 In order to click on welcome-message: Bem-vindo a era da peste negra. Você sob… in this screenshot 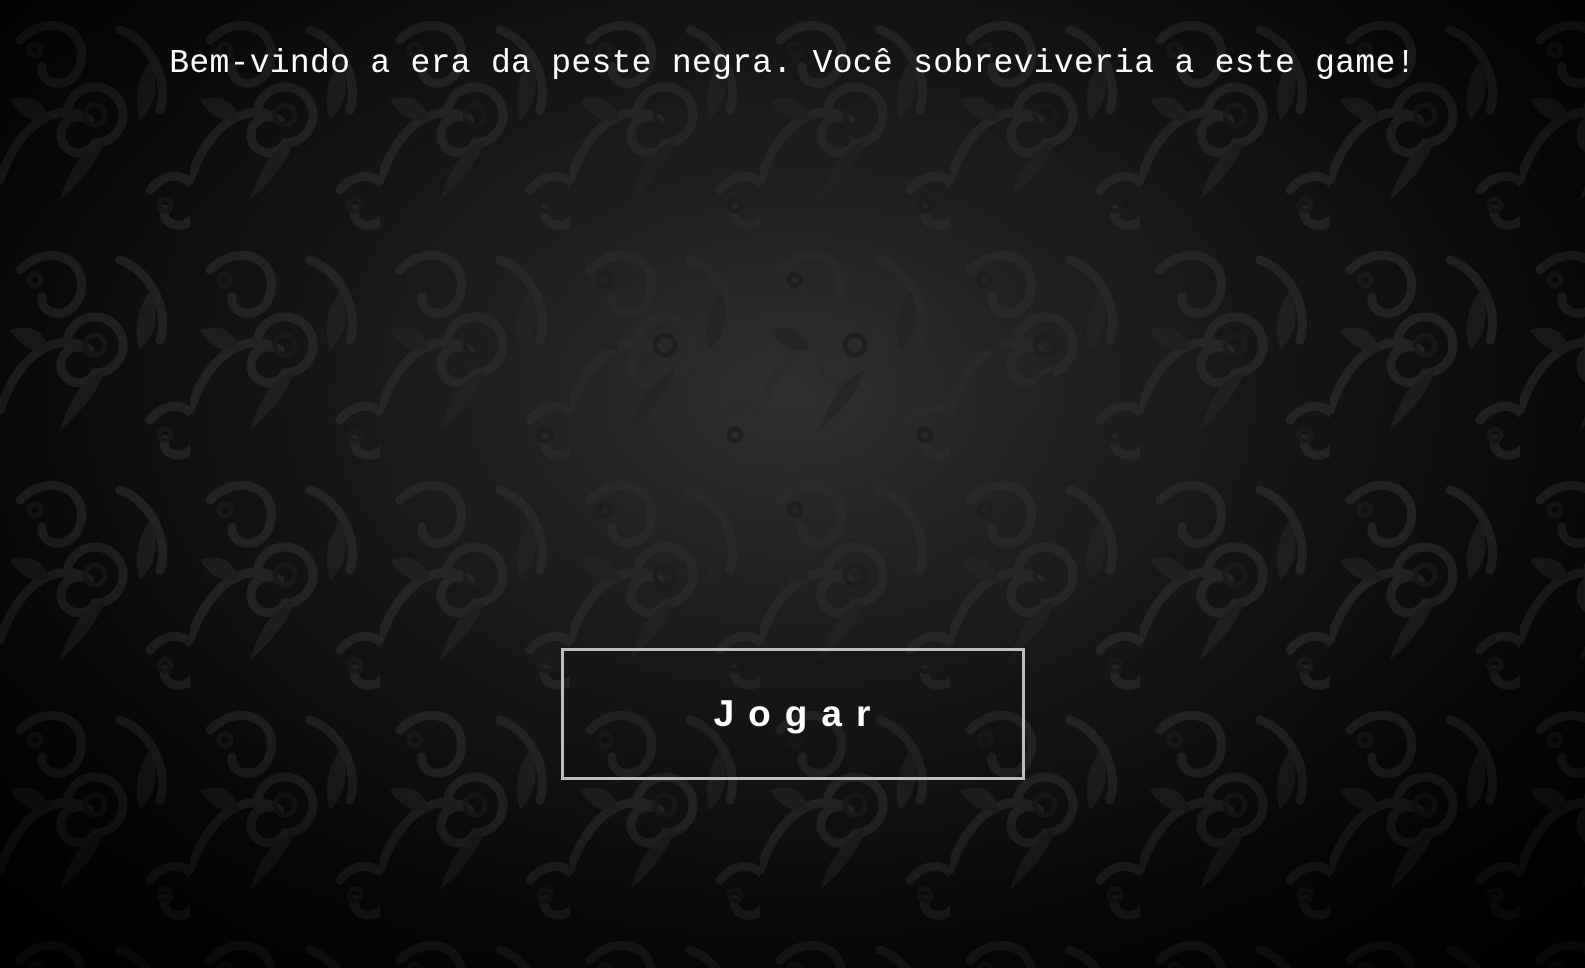, I will do `click(792, 63)`.